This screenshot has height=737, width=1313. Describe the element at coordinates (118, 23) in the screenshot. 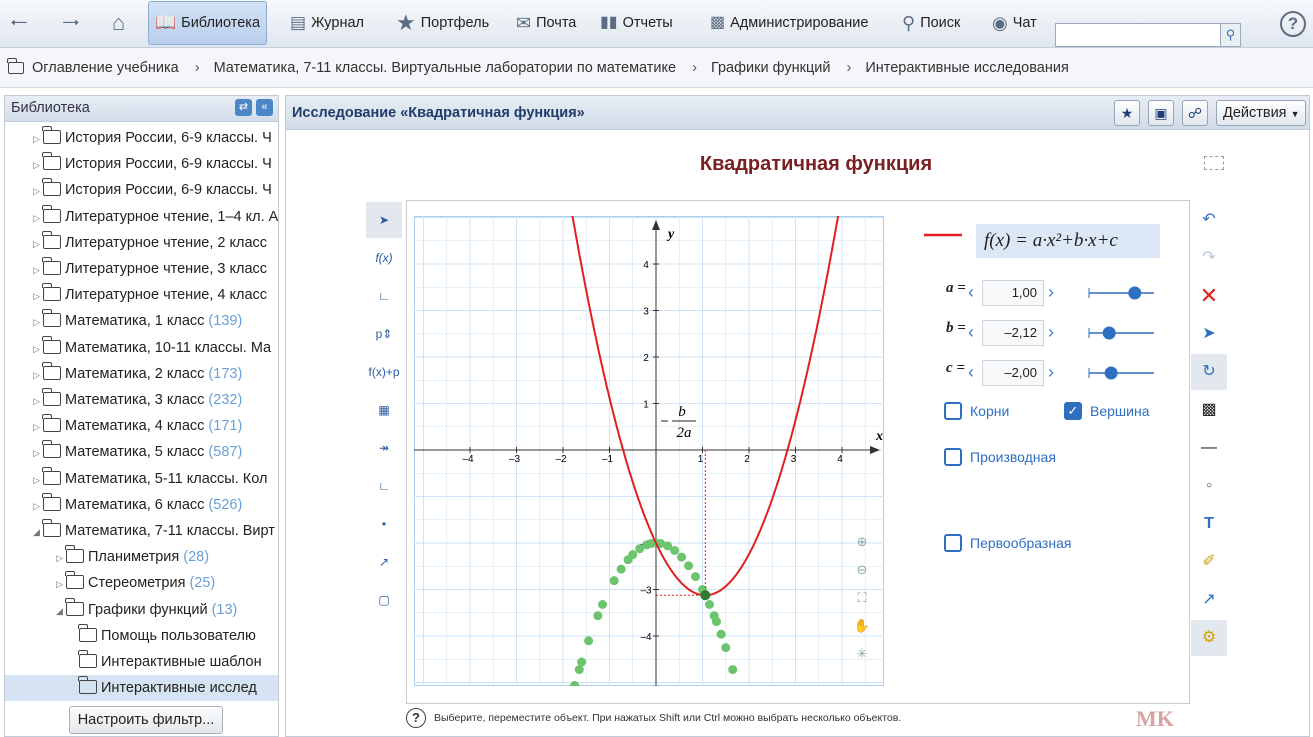

I see `home-button: ⌂` at that location.